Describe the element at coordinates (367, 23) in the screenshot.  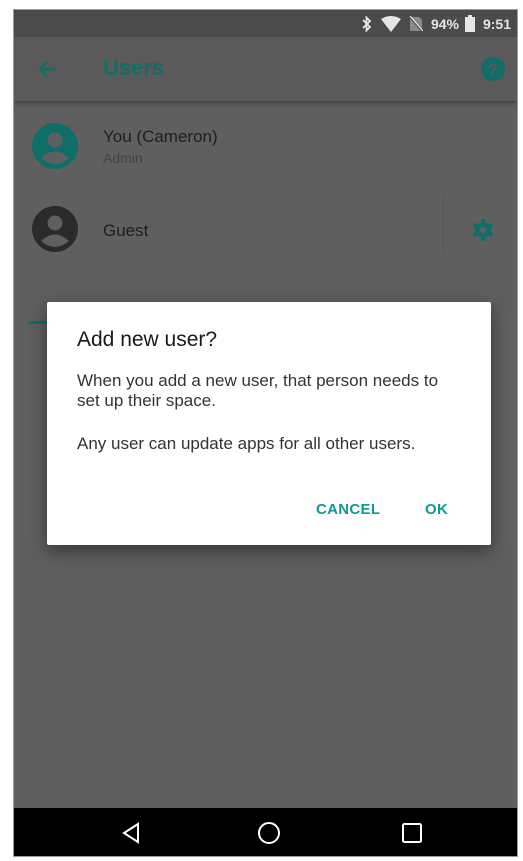
I see `bluetooth-icon` at that location.